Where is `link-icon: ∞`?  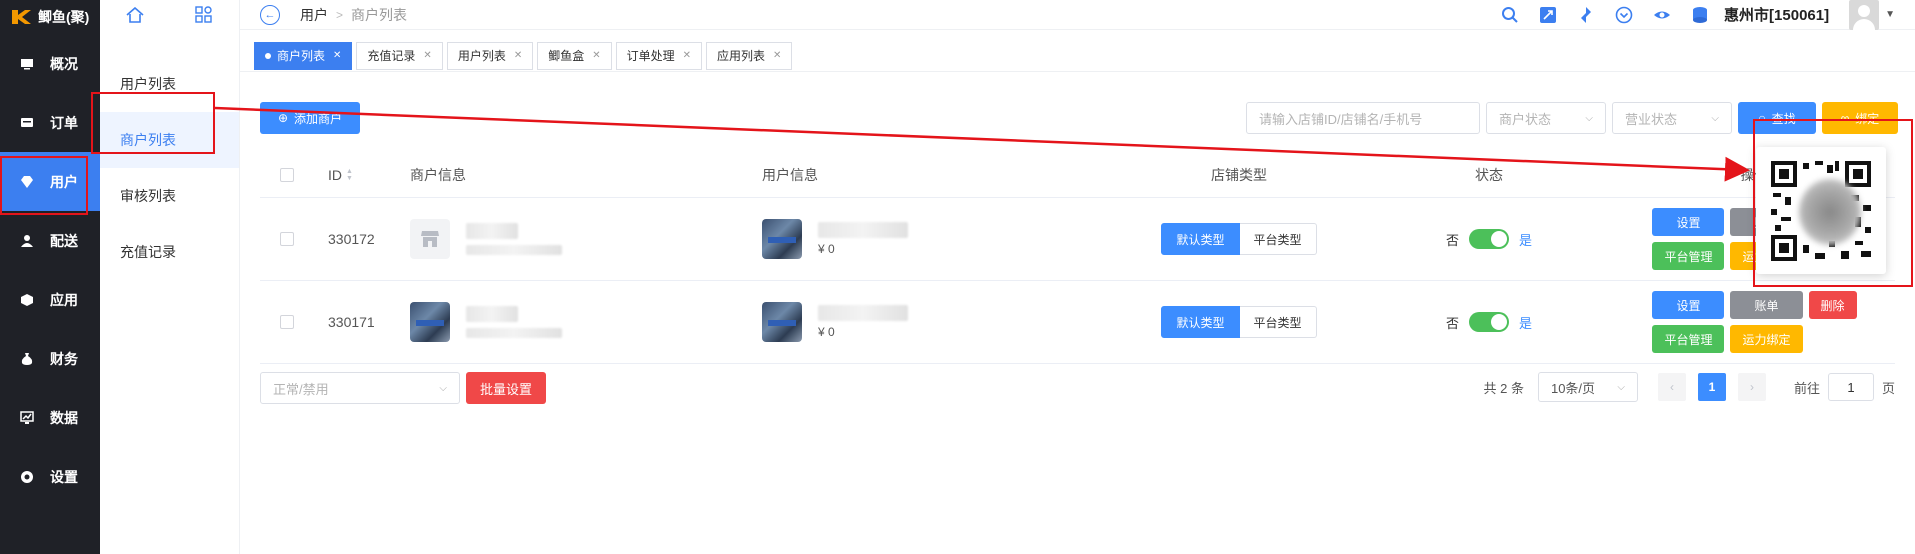 link-icon: ∞ is located at coordinates (1845, 118).